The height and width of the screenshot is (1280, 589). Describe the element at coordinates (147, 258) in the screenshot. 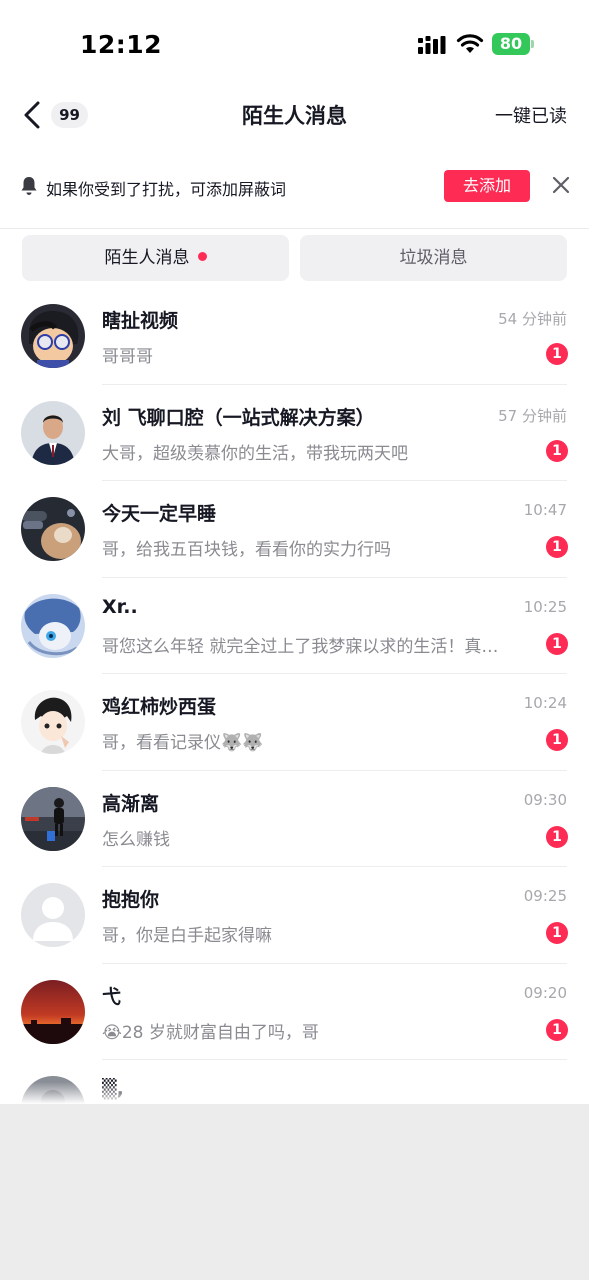

I see `tab-label: 陌生人消息` at that location.